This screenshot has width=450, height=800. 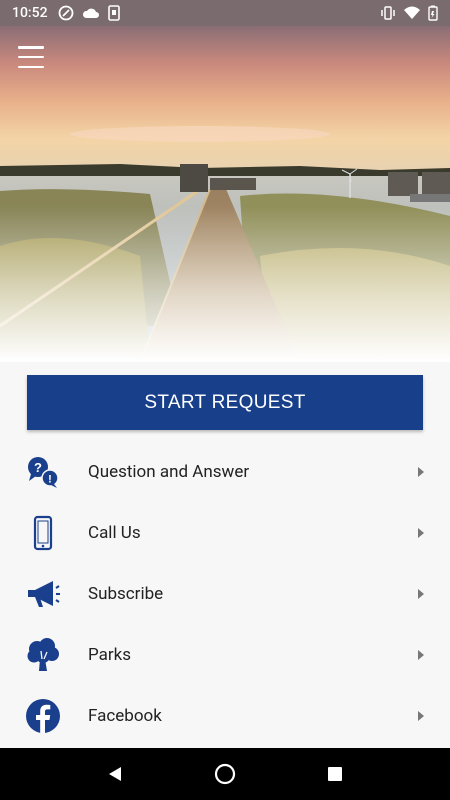 I want to click on home-button, so click(x=225, y=774).